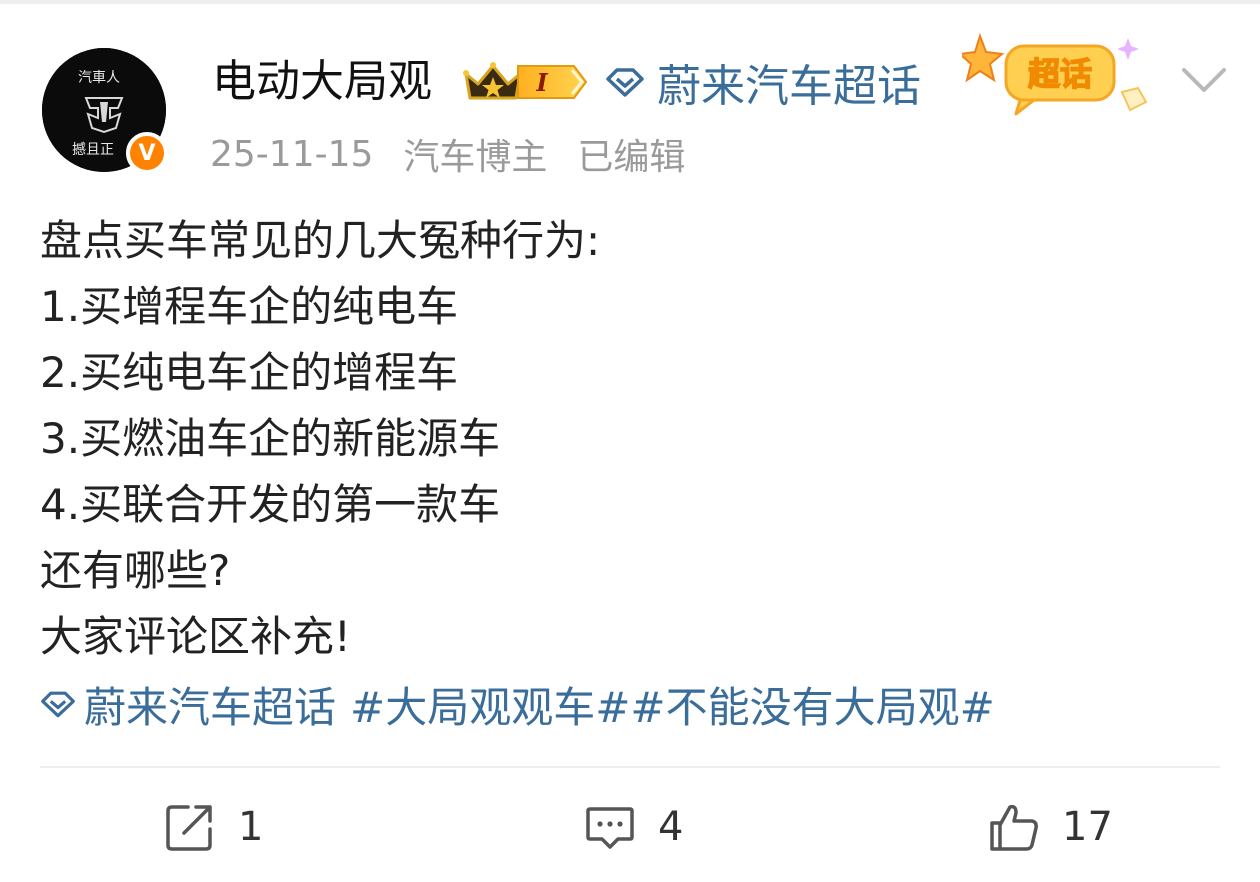  I want to click on post-tags: 蔚来汽车超话 #大局观观车# #不能没有大局观#, so click(517, 704).